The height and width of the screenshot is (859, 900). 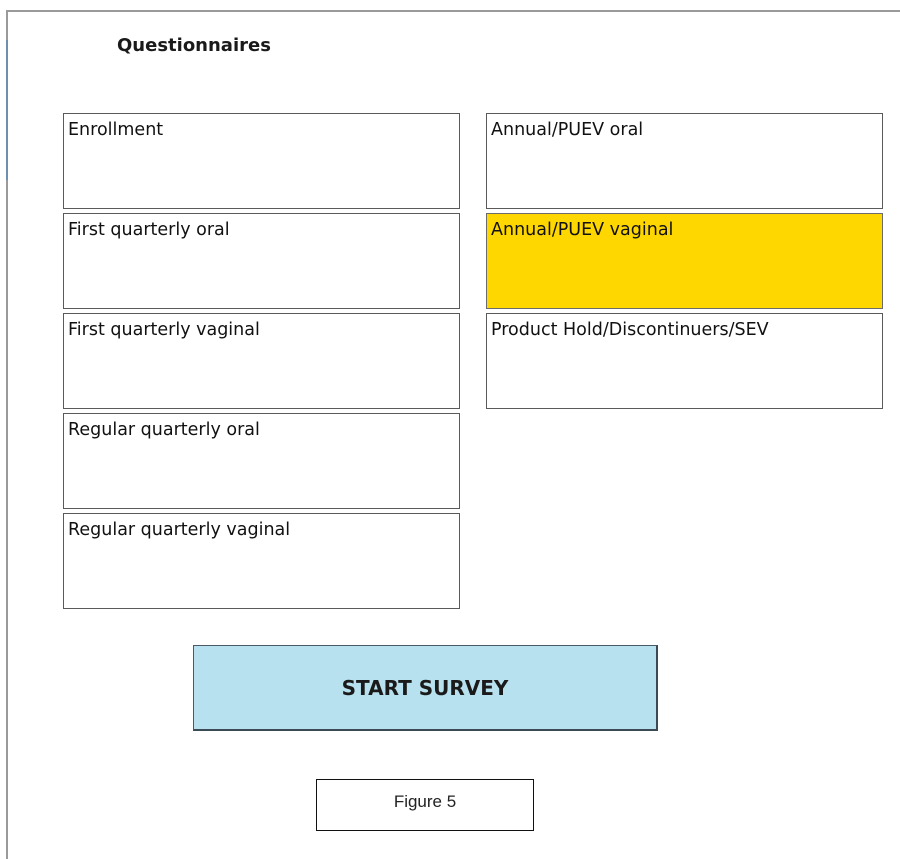 I want to click on figure-caption-text: Figure 5, so click(x=425, y=801).